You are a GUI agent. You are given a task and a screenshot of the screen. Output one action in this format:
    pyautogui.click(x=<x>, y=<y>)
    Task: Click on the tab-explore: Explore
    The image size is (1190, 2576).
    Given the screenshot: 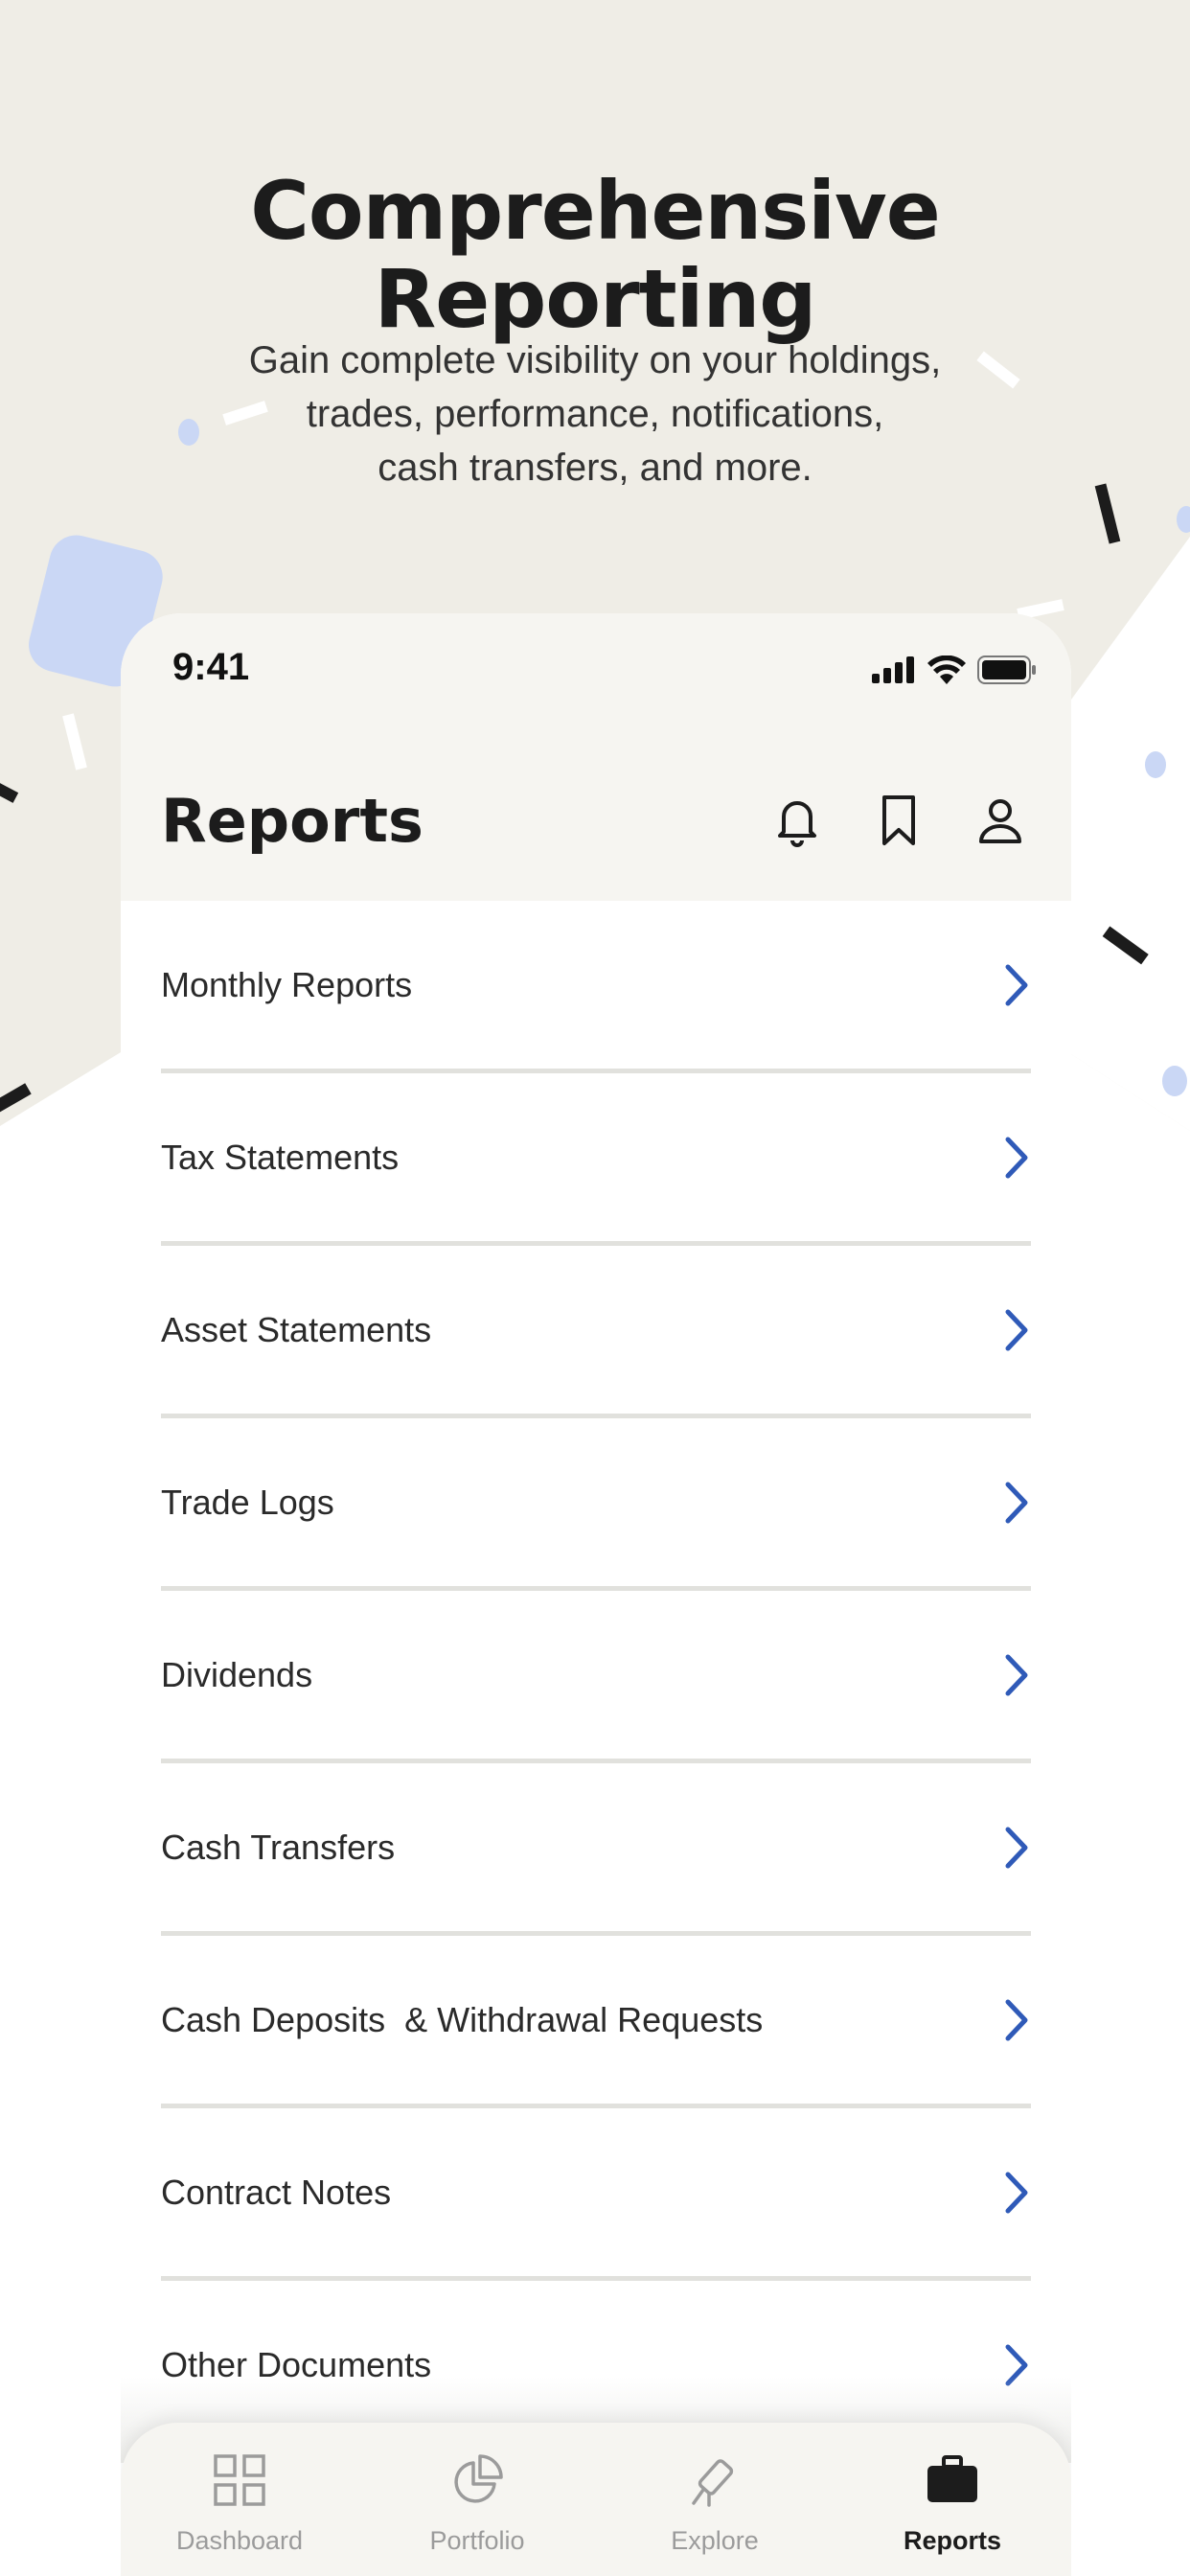 What is the action you would take?
    pyautogui.click(x=715, y=2499)
    